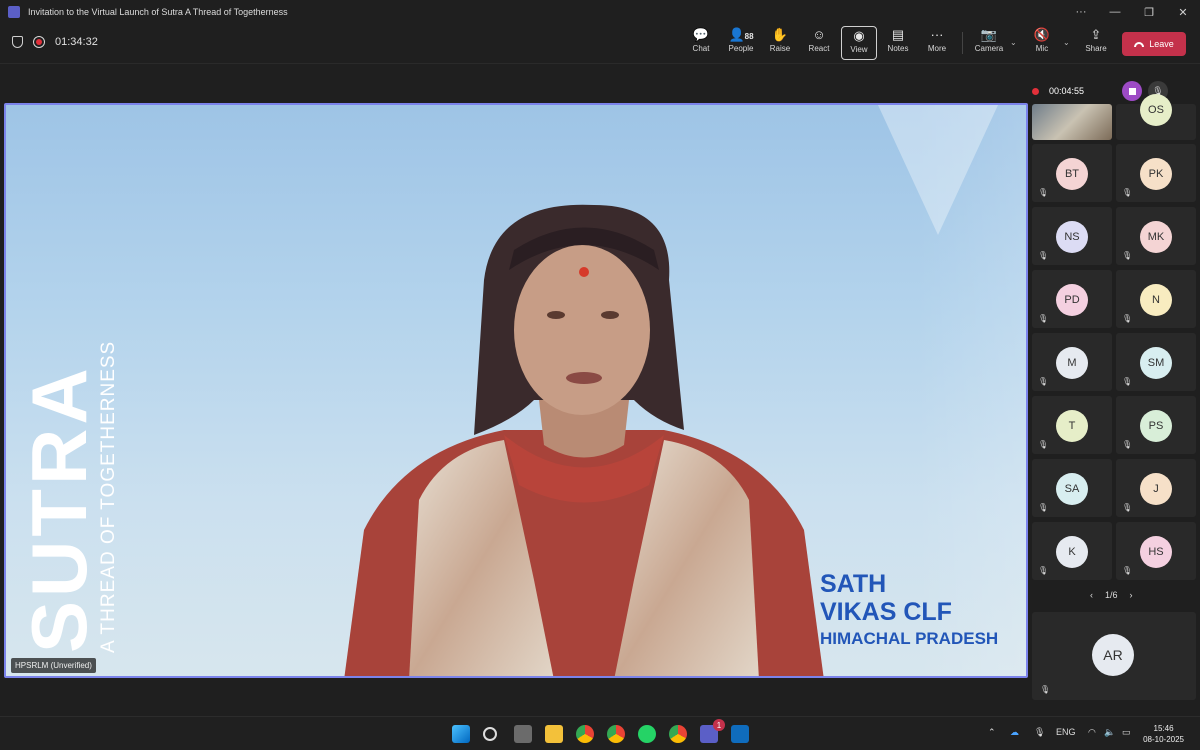 Image resolution: width=1200 pixels, height=750 pixels. Describe the element at coordinates (937, 43) in the screenshot. I see `more-button: ··· More` at that location.